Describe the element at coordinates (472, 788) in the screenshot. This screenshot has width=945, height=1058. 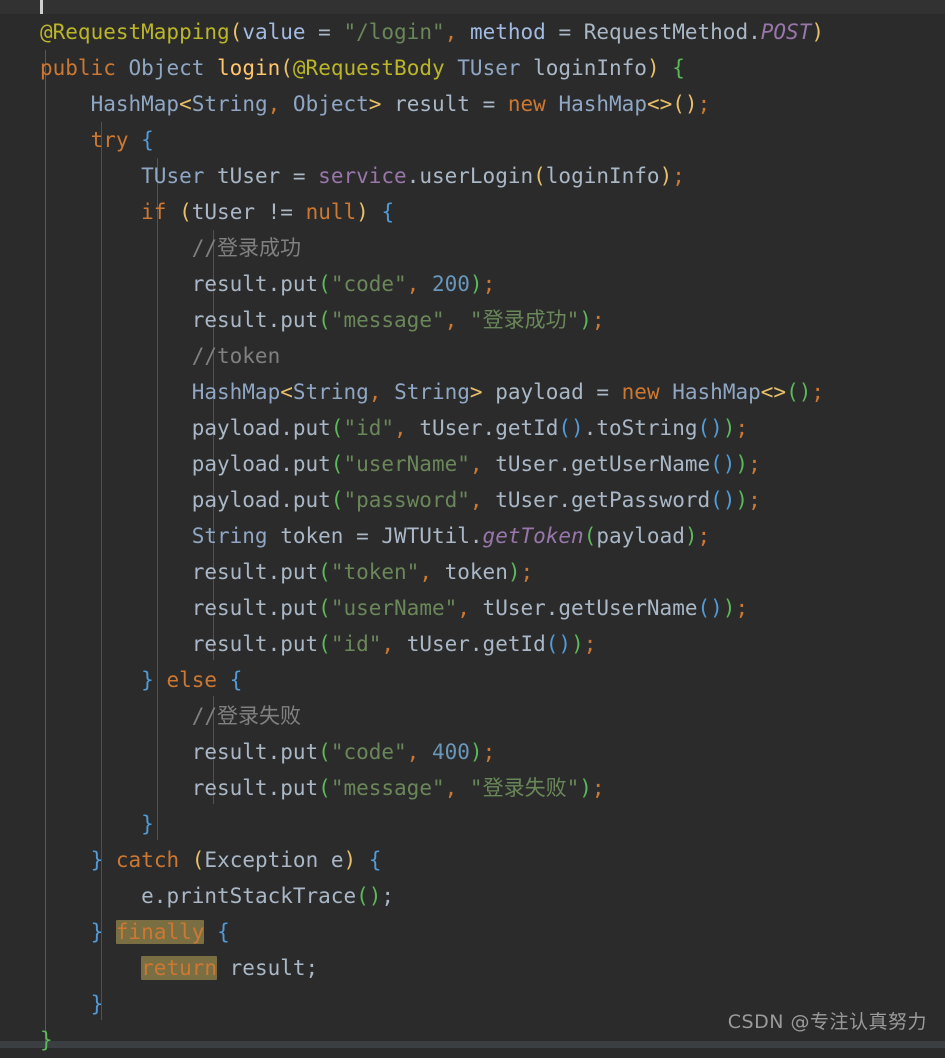
I see `code-line: result.put("message", "登录失败");` at that location.